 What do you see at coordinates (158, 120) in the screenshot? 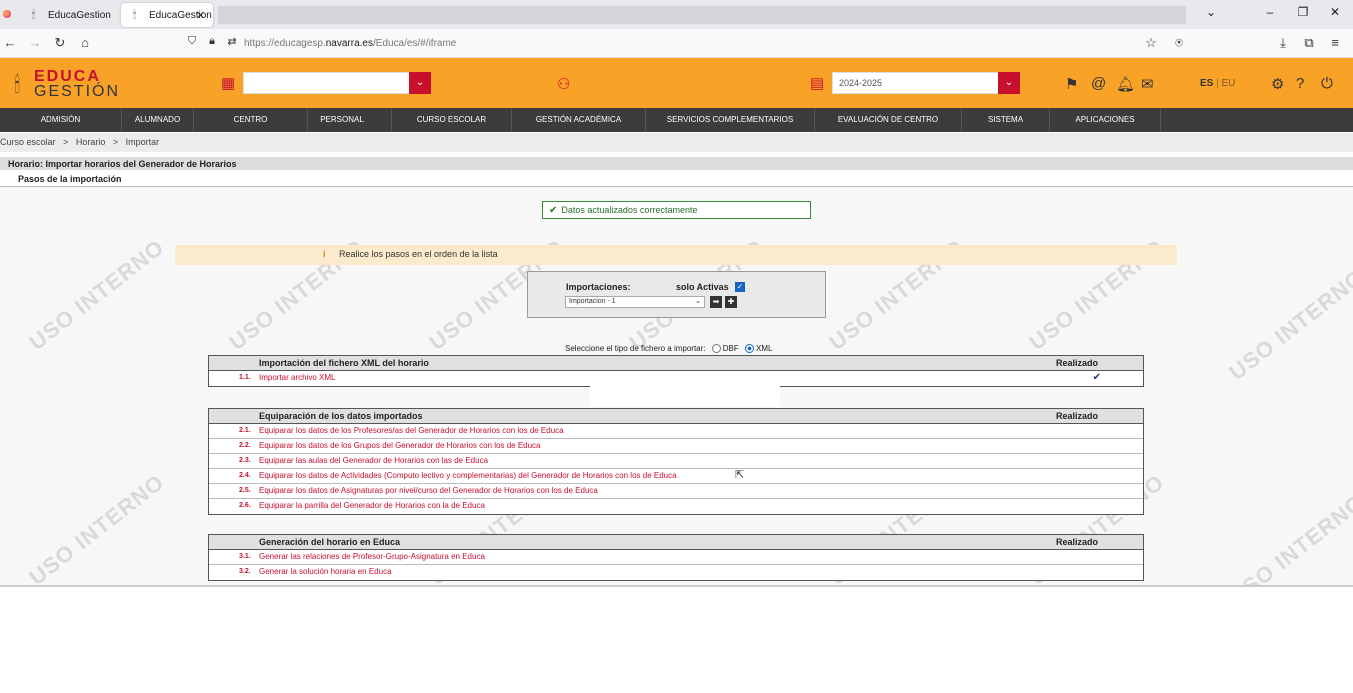
I see `menu-item-alumnado: ALUMNADO` at bounding box center [158, 120].